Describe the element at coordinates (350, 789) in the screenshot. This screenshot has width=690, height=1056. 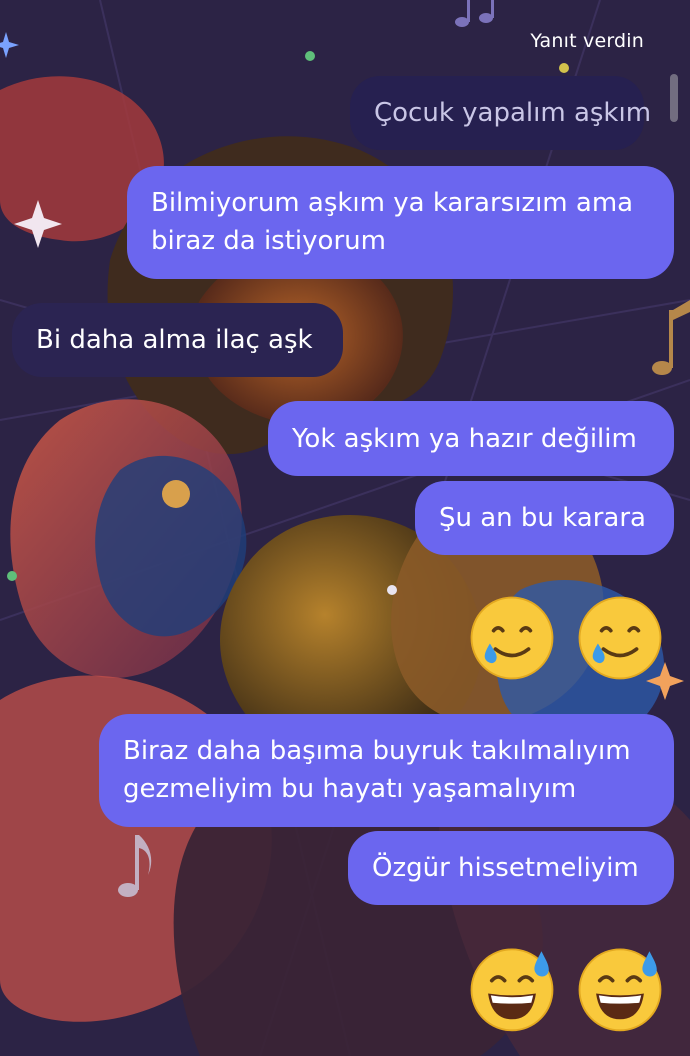
I see `message-text-line: gezmeliyim bu hayatı yaşamalıyım` at that location.